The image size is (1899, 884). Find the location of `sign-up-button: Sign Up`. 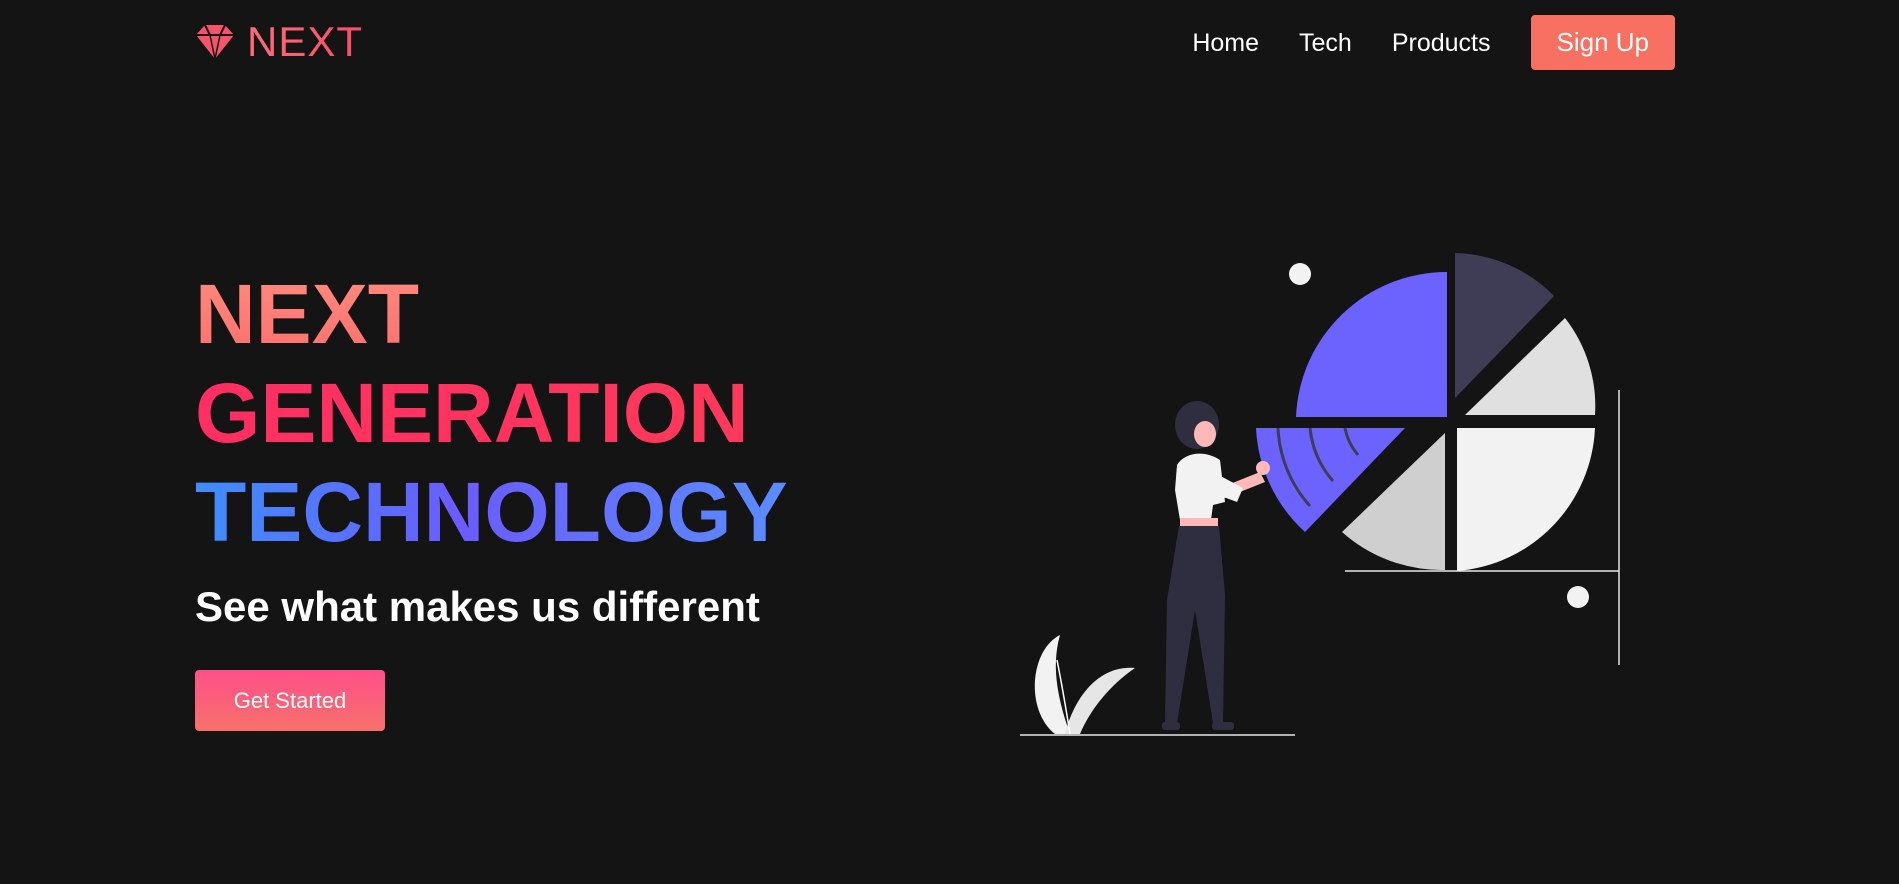

sign-up-button: Sign Up is located at coordinates (1602, 42).